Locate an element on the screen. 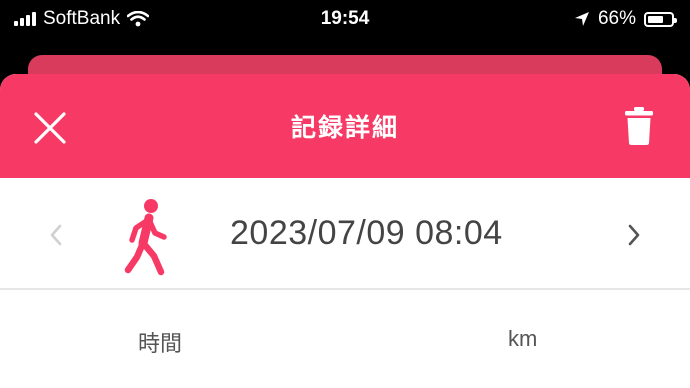 This screenshot has width=690, height=388. battery-icon is located at coordinates (660, 19).